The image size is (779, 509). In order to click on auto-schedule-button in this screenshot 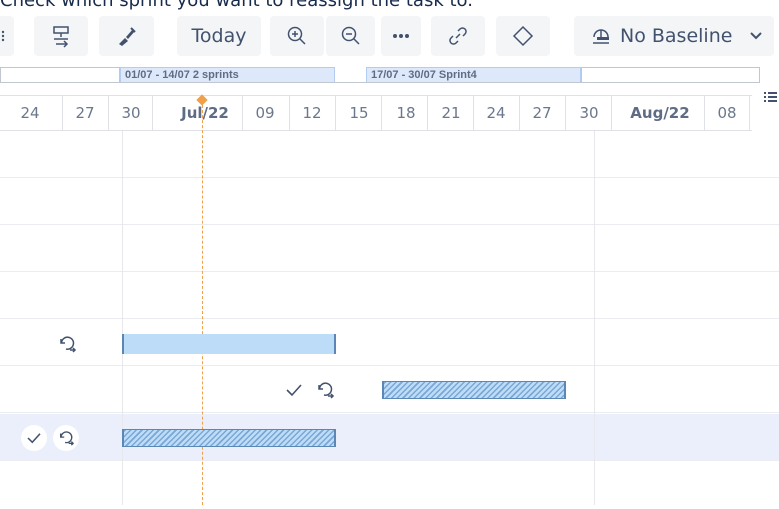, I will do `click(61, 36)`.